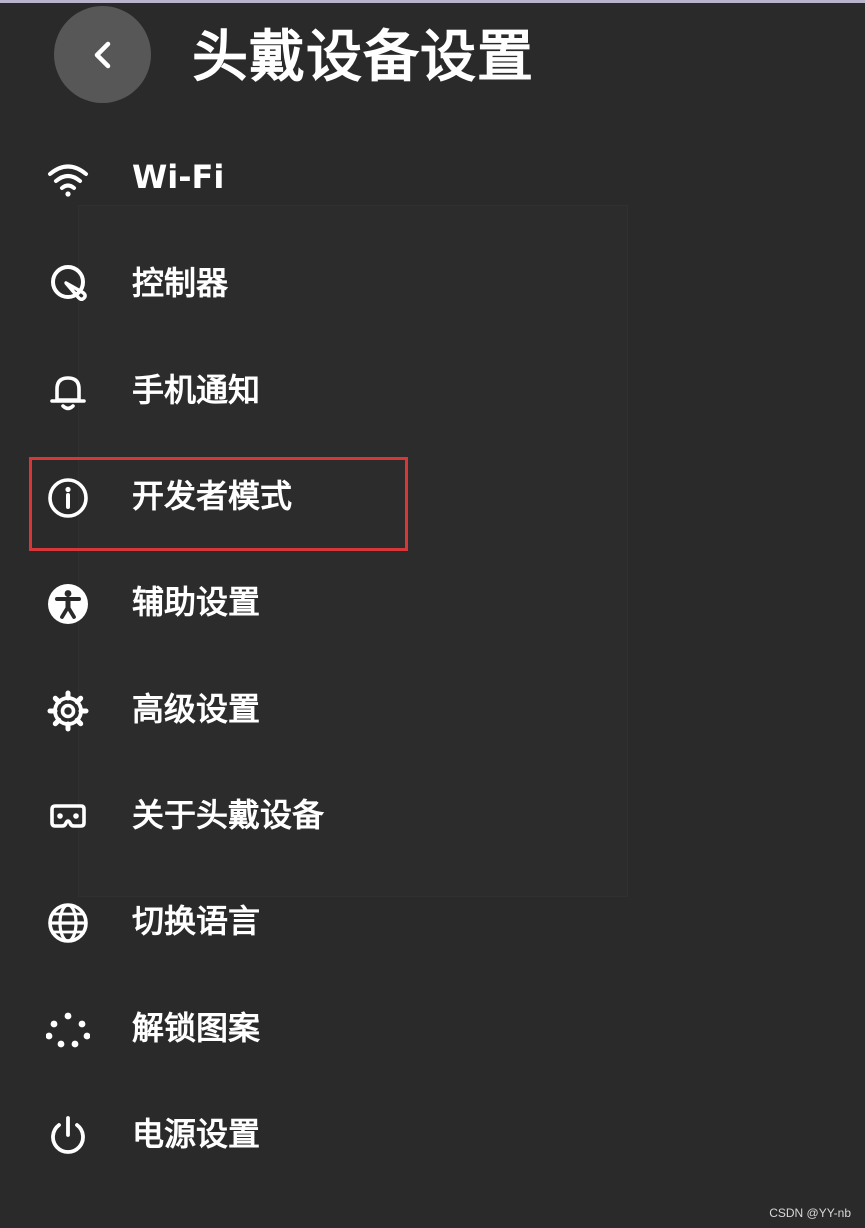  What do you see at coordinates (180, 283) in the screenshot?
I see `menu-item-label: 控制器` at bounding box center [180, 283].